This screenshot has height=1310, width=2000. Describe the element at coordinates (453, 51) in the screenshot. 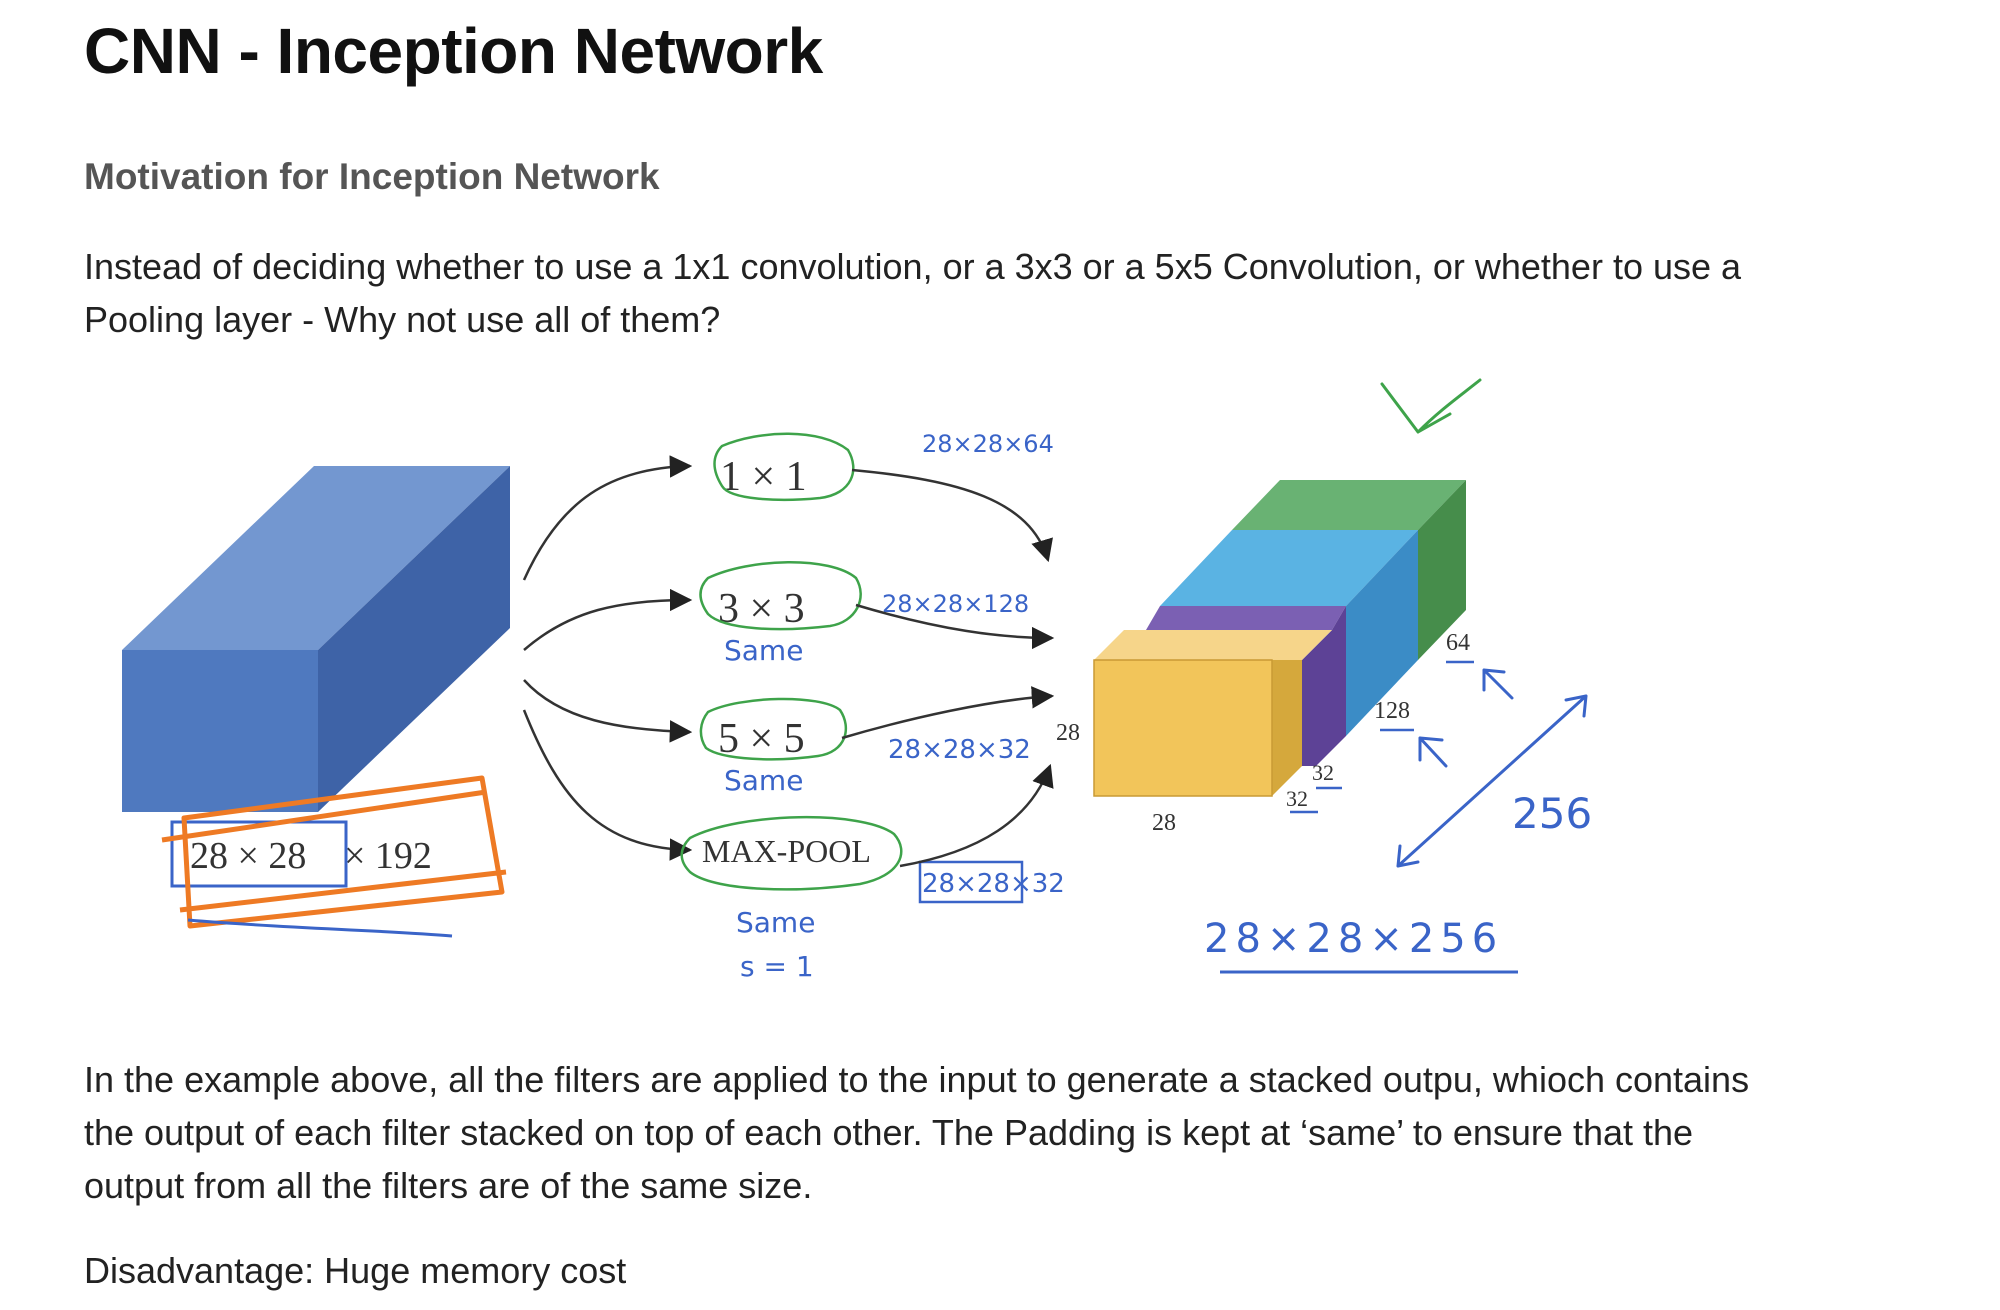

I see `page-title: CNN - Inception Network` at that location.